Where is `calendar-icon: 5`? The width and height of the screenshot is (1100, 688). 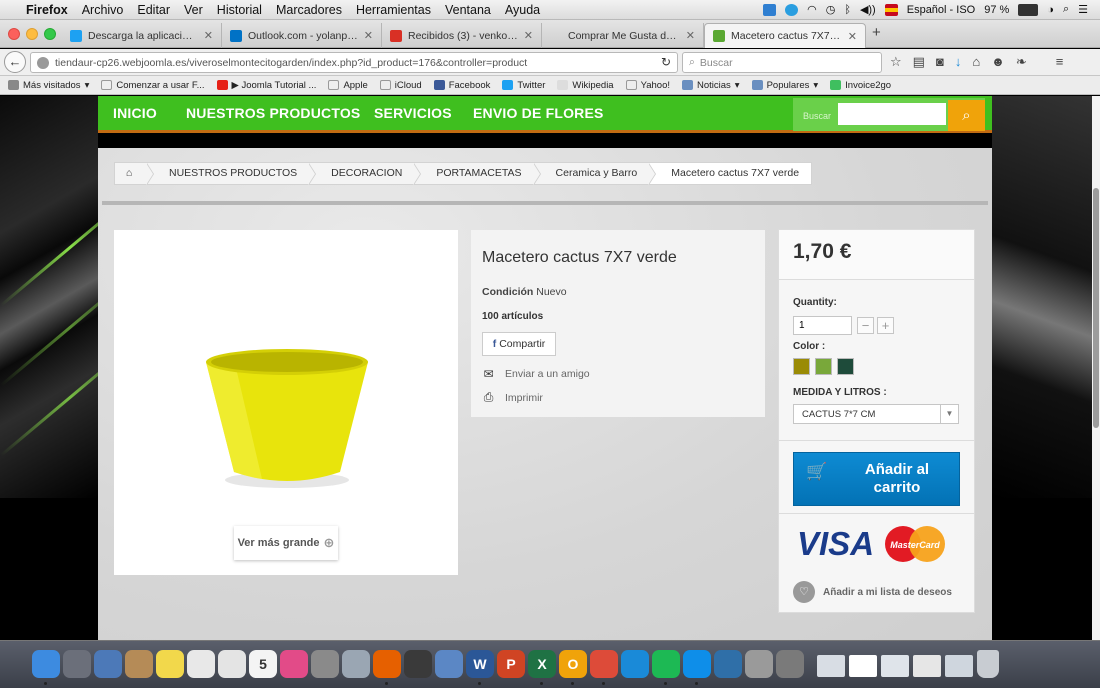 calendar-icon: 5 is located at coordinates (263, 664).